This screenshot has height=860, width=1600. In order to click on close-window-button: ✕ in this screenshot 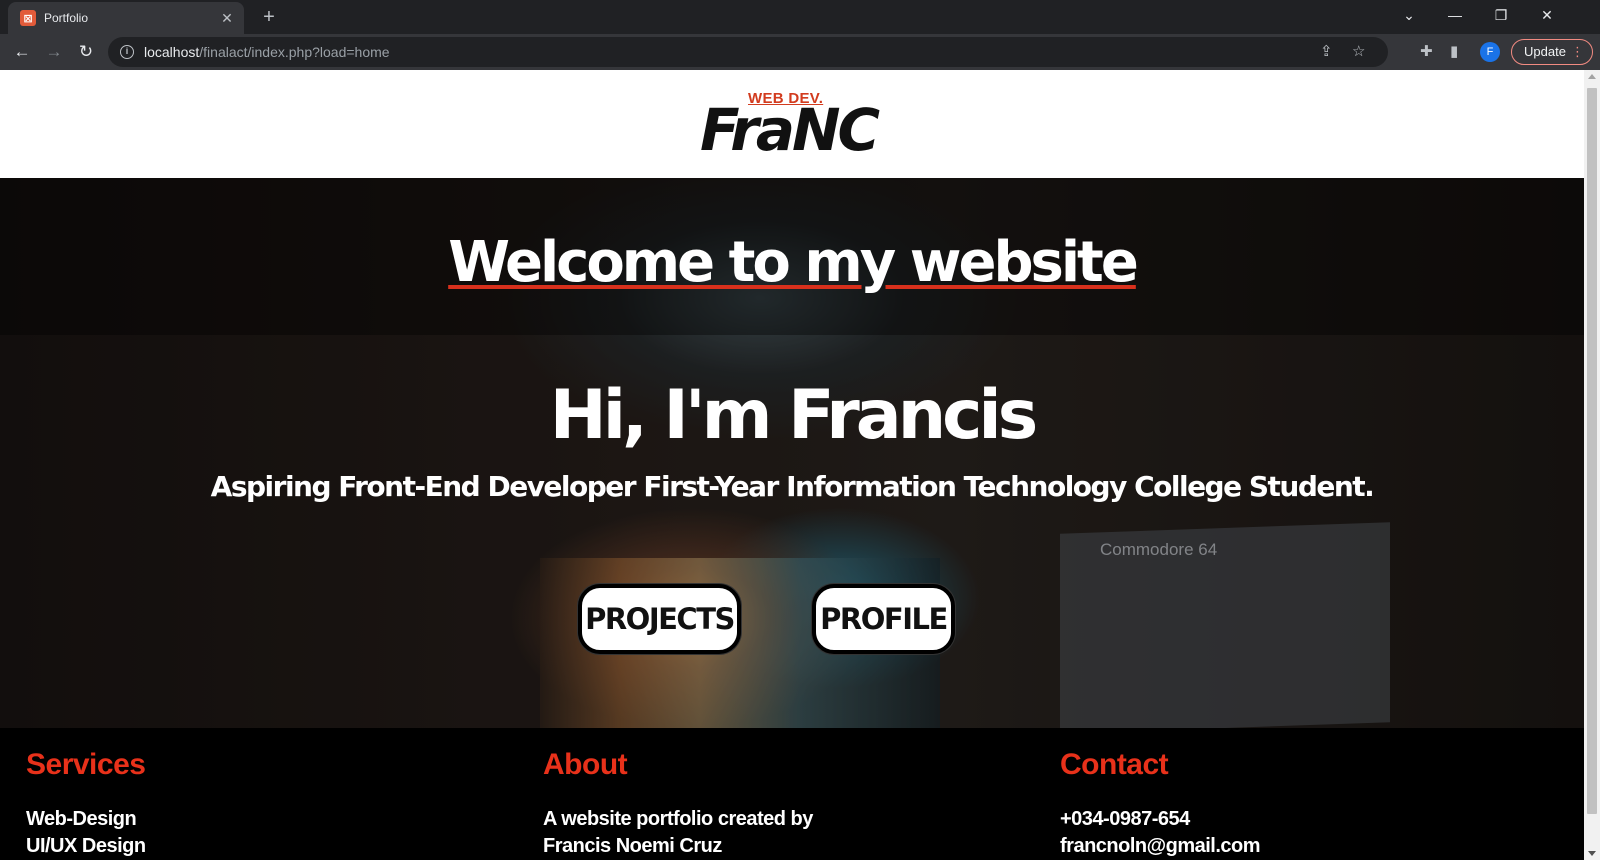, I will do `click(1547, 16)`.